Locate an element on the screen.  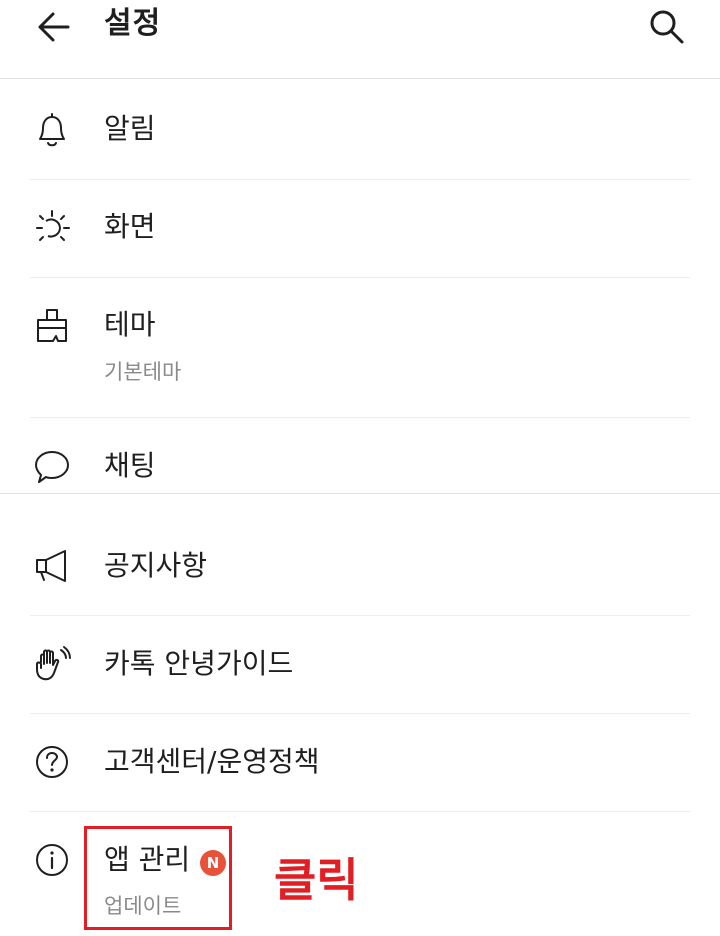
arrow-left-icon is located at coordinates (54, 27).